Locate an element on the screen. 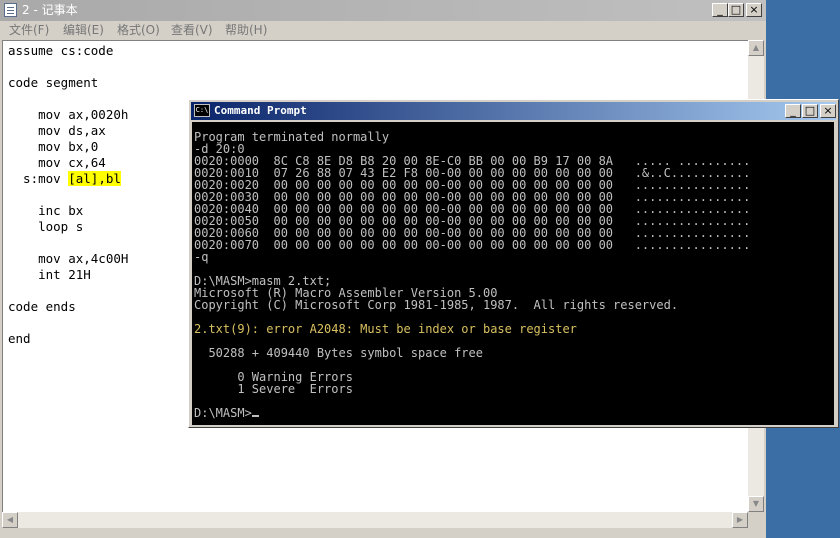 The width and height of the screenshot is (840, 538). notepad-title: 2 - 记事本 is located at coordinates (50, 10).